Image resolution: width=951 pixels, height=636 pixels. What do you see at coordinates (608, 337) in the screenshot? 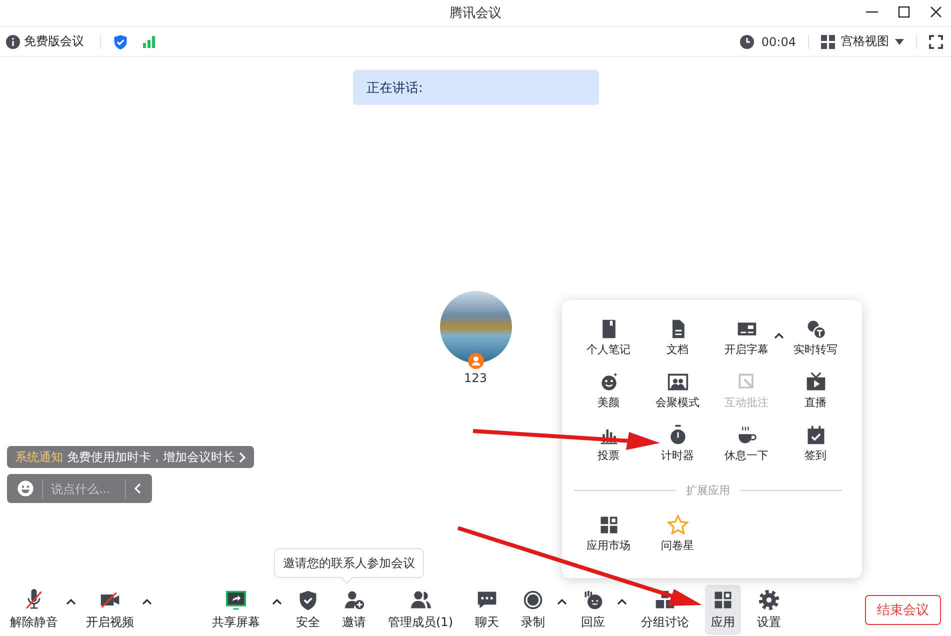
I see `app-item: 个人笔记` at bounding box center [608, 337].